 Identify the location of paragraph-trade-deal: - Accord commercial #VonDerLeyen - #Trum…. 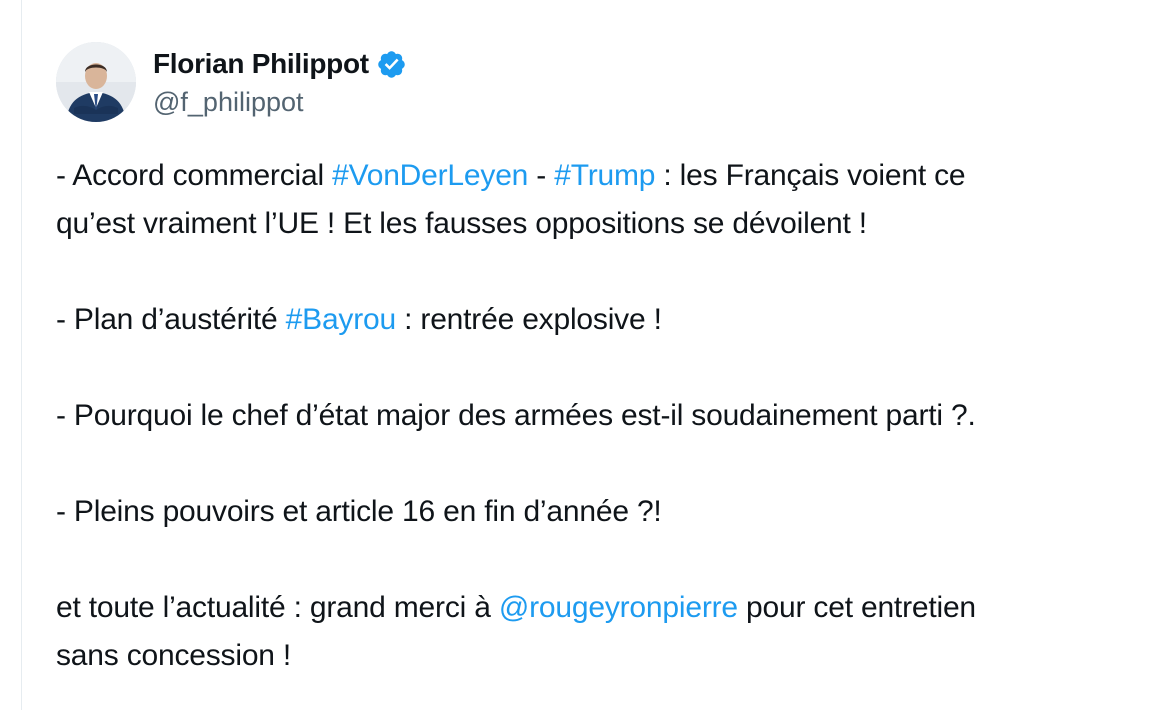
(603, 200).